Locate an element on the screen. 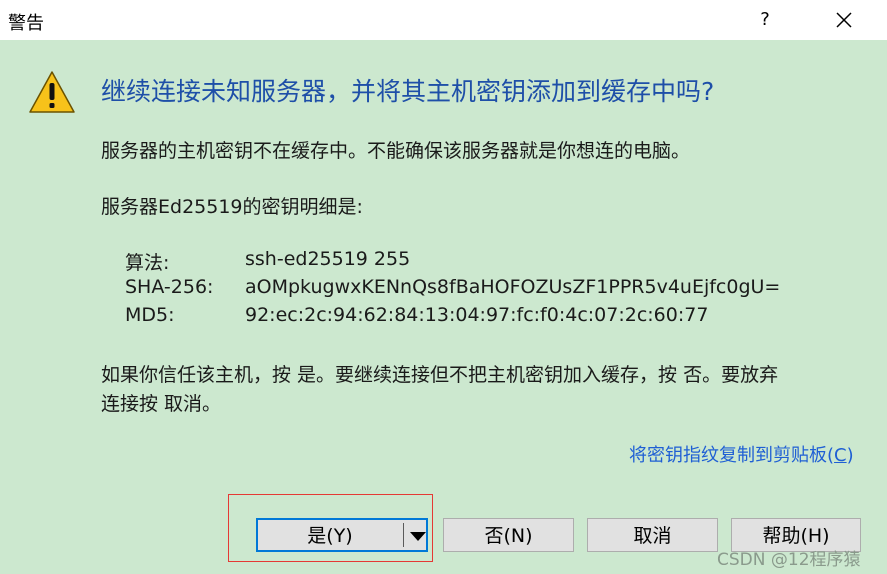 This screenshot has height=574, width=887. copy-link-text: 将密钥指纹复制到剪贴板( is located at coordinates (732, 455).